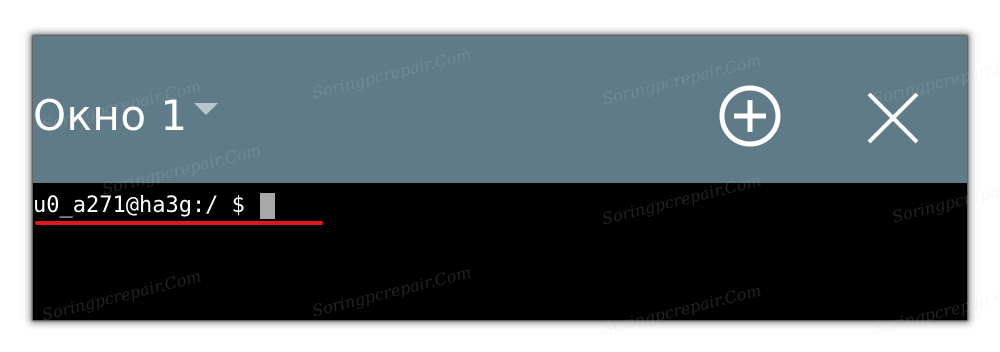 This screenshot has width=1000, height=352. What do you see at coordinates (179, 223) in the screenshot?
I see `prompt-highlight-underline` at bounding box center [179, 223].